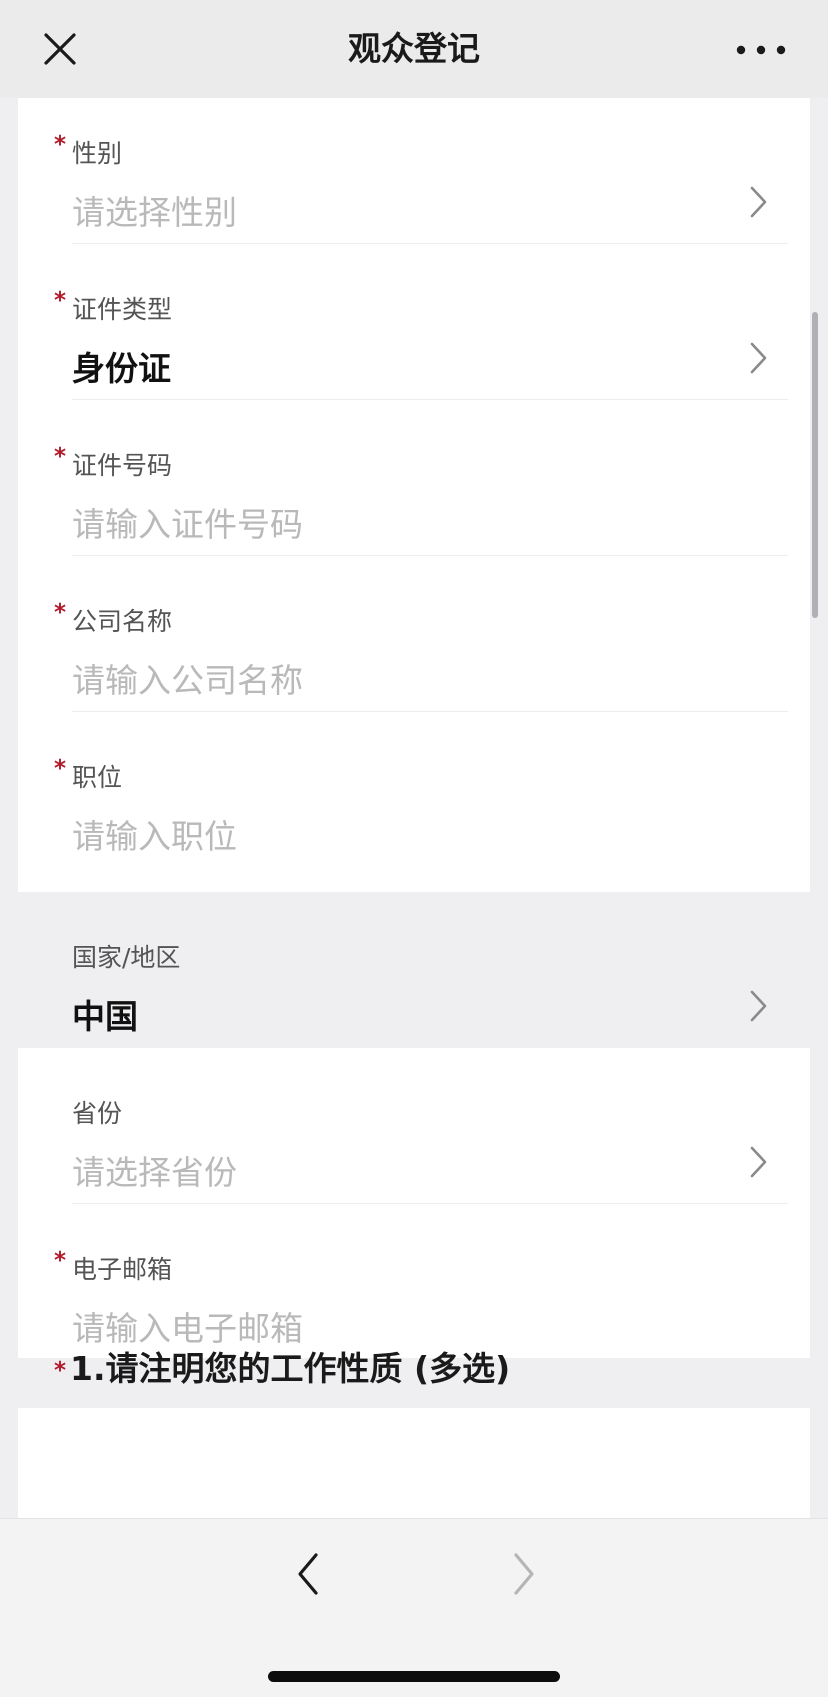 This screenshot has width=828, height=1697. I want to click on more-icon, so click(761, 50).